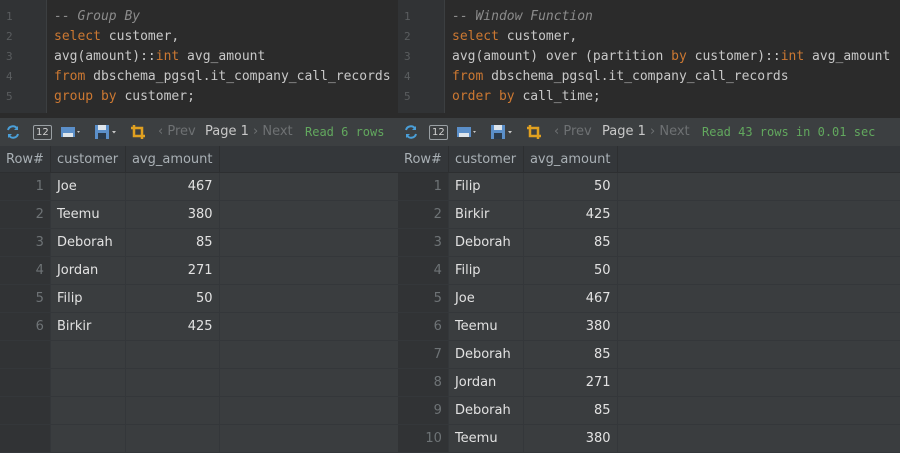 This screenshot has height=453, width=900. I want to click on page-indicator: Page 1, so click(227, 131).